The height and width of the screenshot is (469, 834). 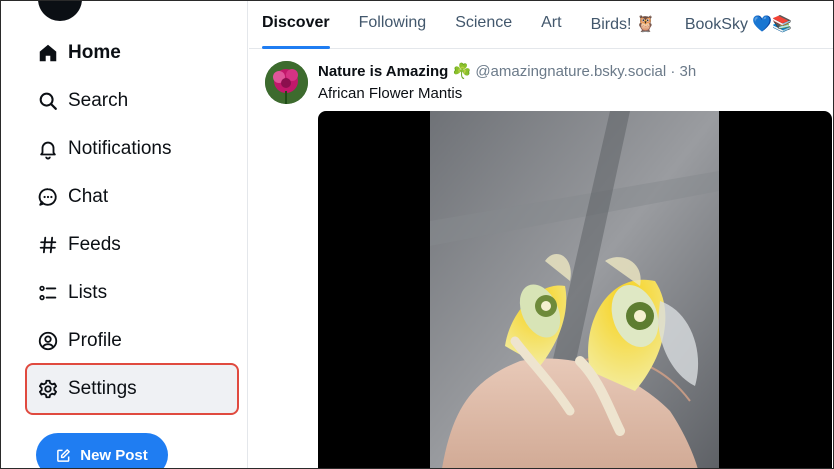 I want to click on new-post-button: New Post, so click(x=102, y=450).